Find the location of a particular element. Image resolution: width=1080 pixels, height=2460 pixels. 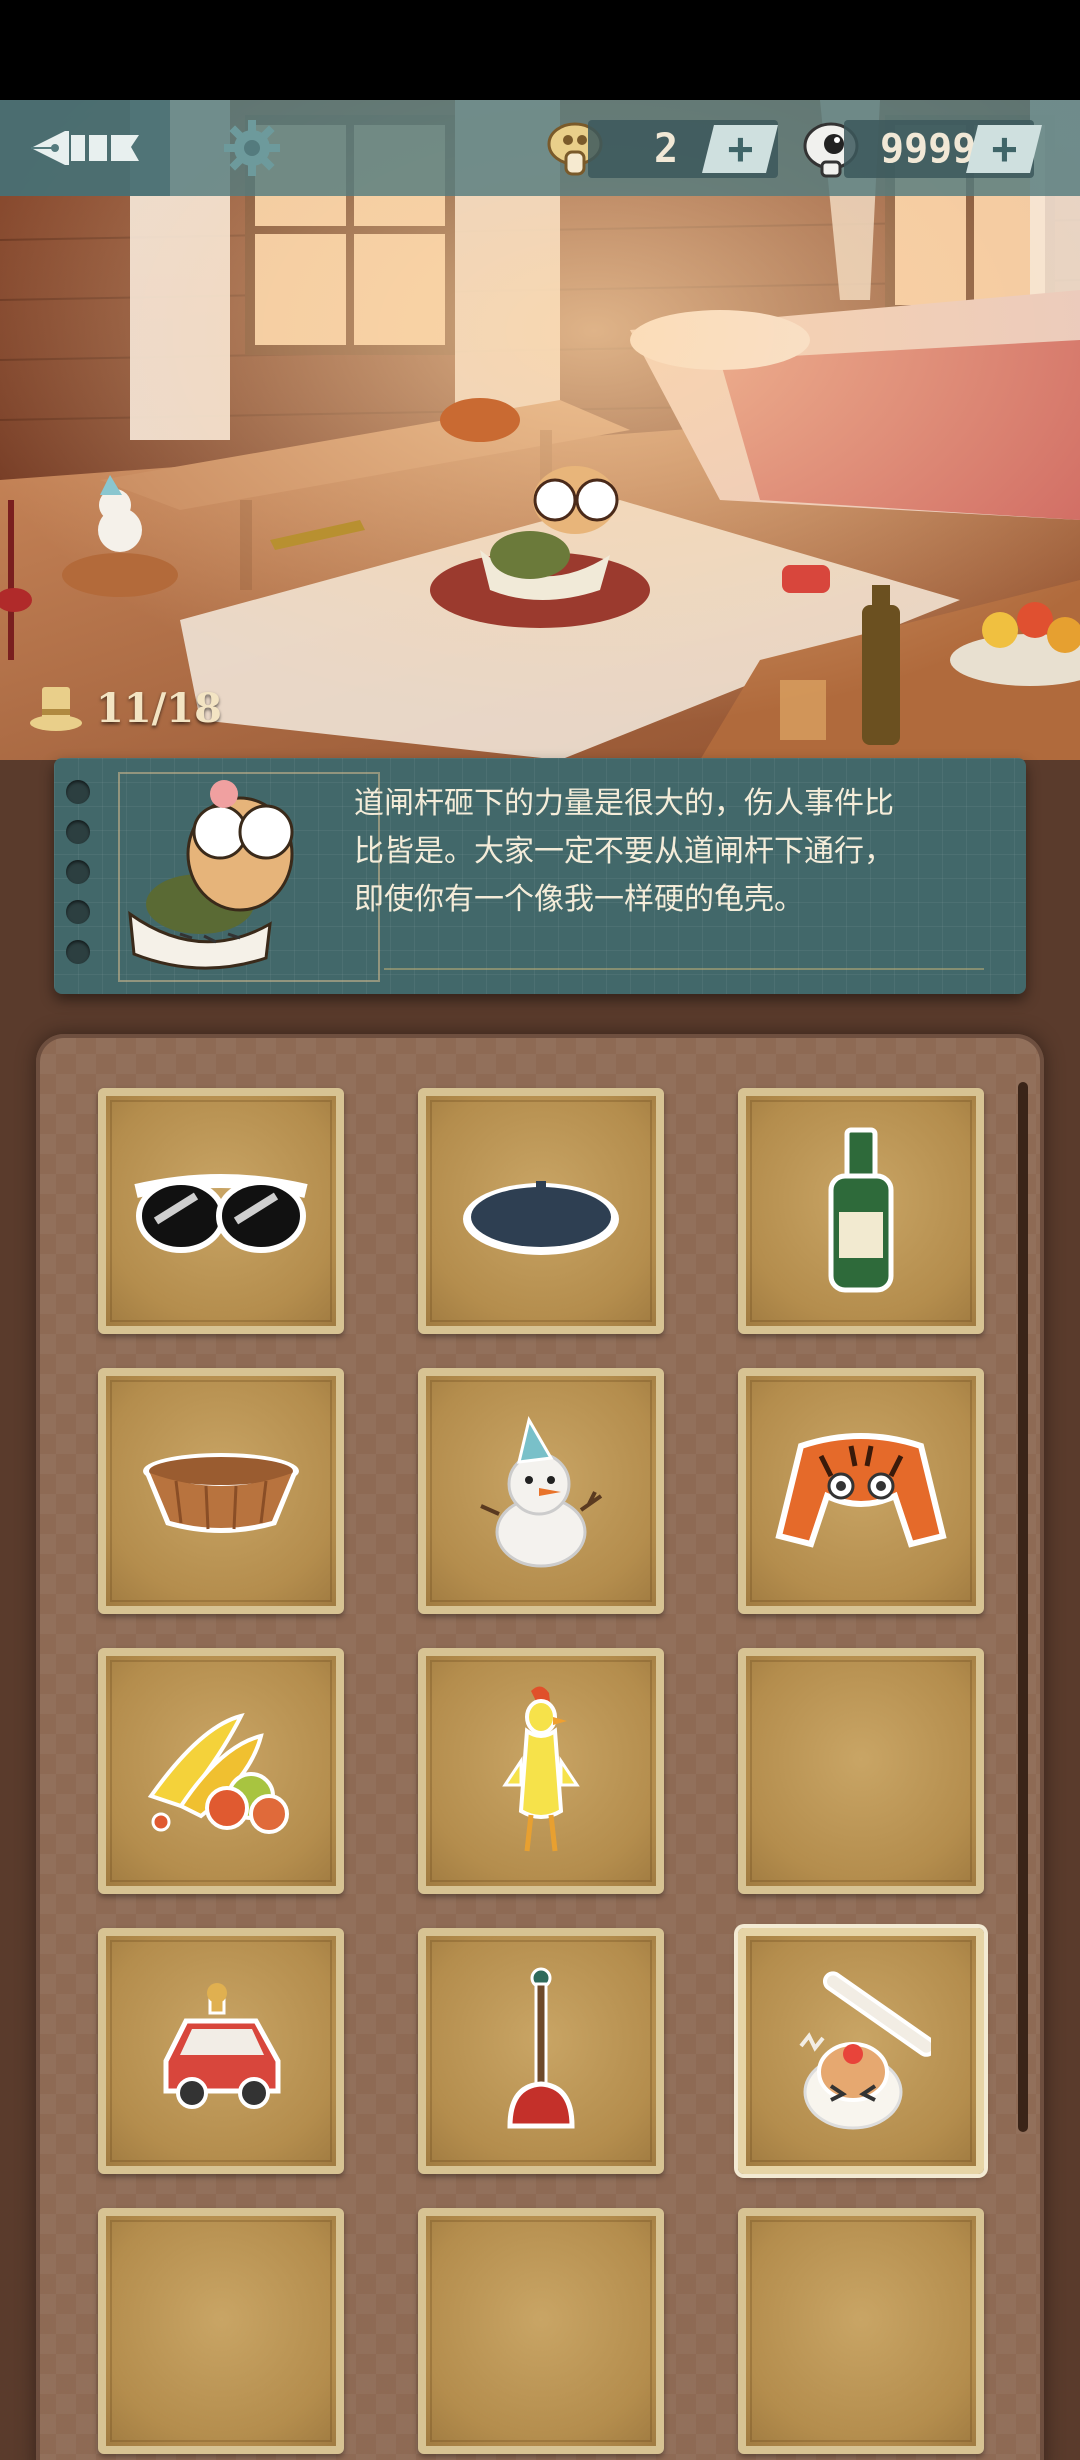

inventory-slot-plunger is located at coordinates (541, 2051).